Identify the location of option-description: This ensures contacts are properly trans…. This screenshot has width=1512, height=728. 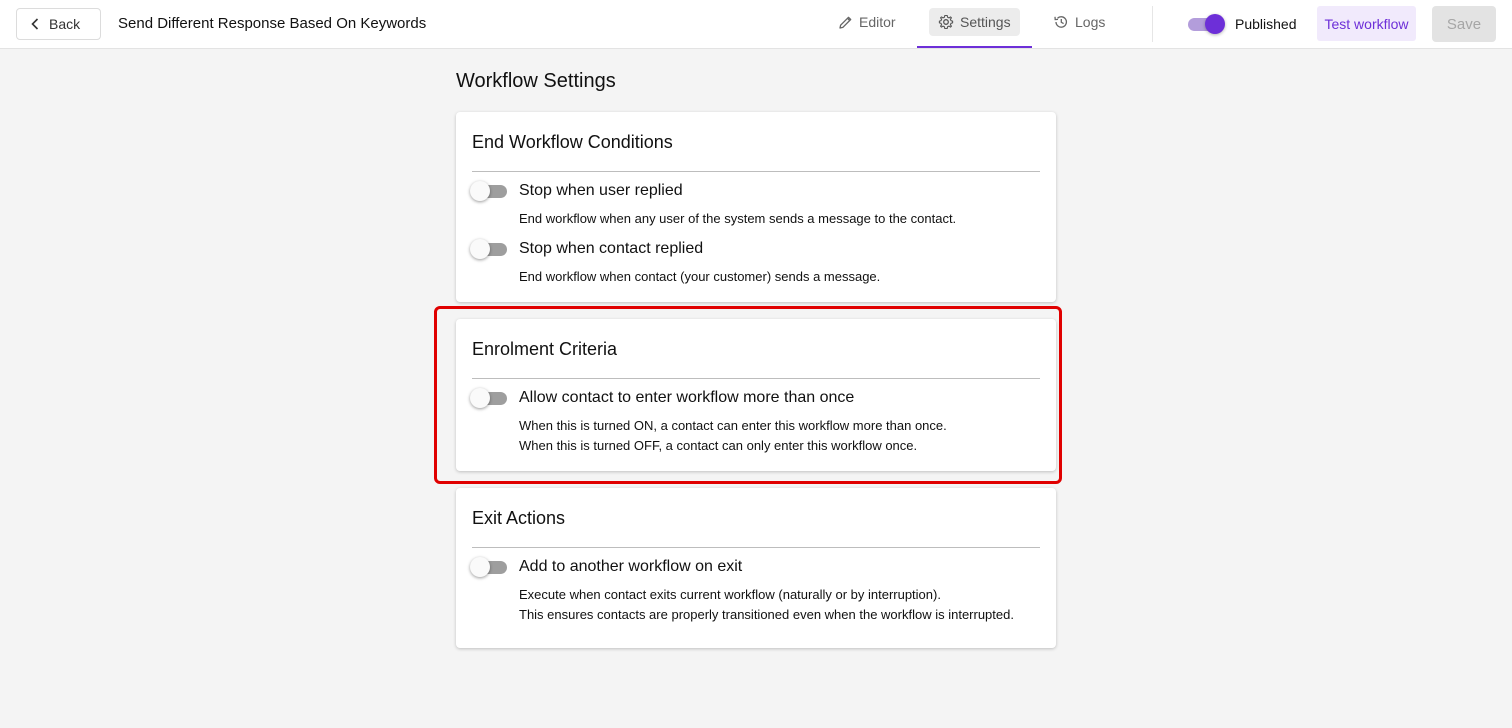
(766, 614).